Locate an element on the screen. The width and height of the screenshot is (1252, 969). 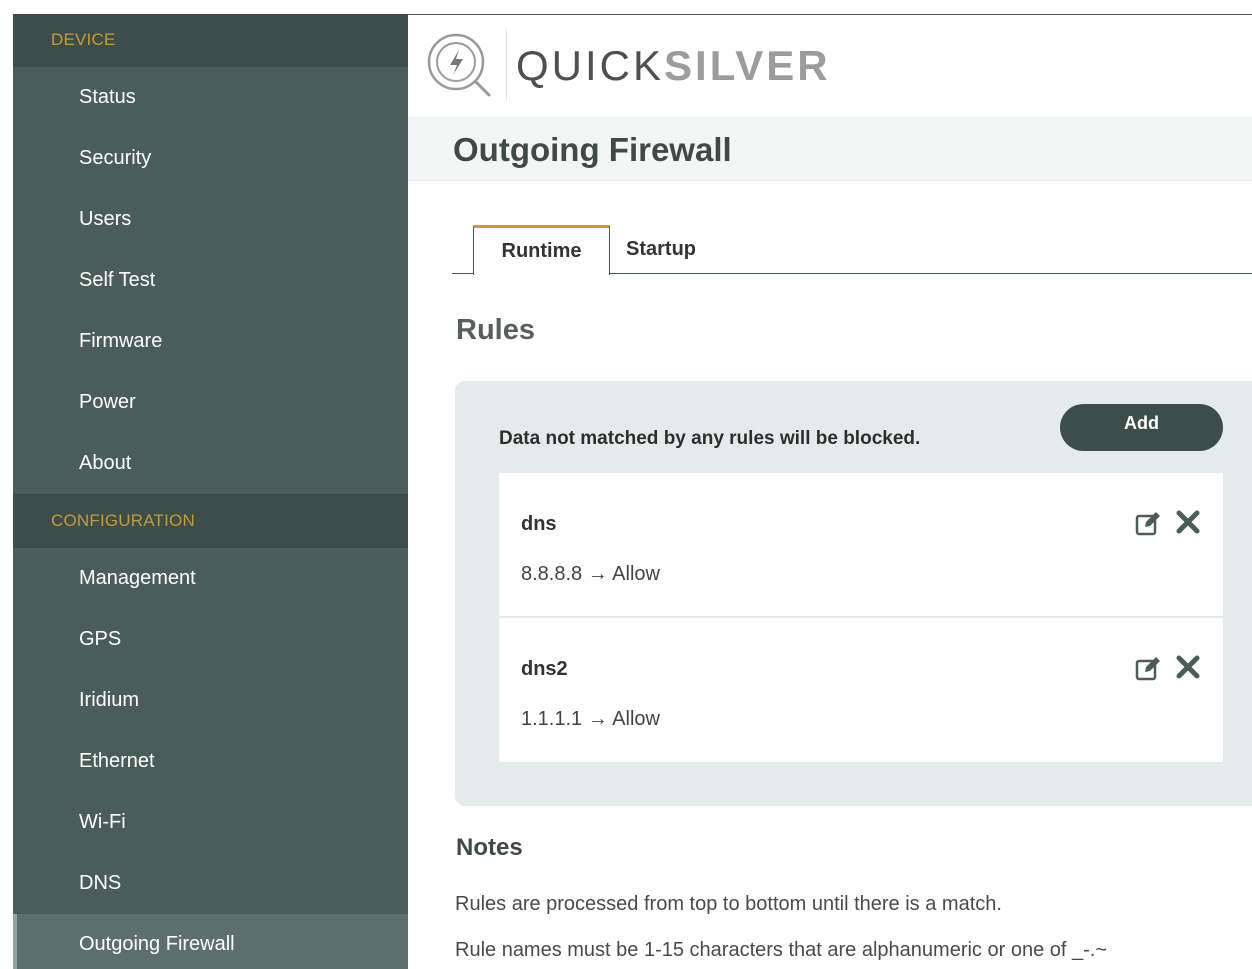
tab-startup: Startup is located at coordinates (671, 249).